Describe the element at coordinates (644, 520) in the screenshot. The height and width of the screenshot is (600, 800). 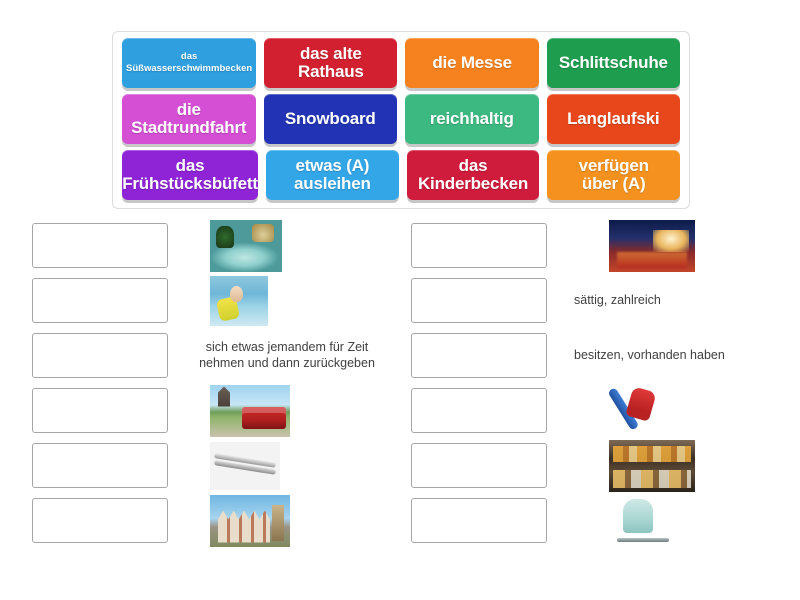
I see `ice-skate-photo` at that location.